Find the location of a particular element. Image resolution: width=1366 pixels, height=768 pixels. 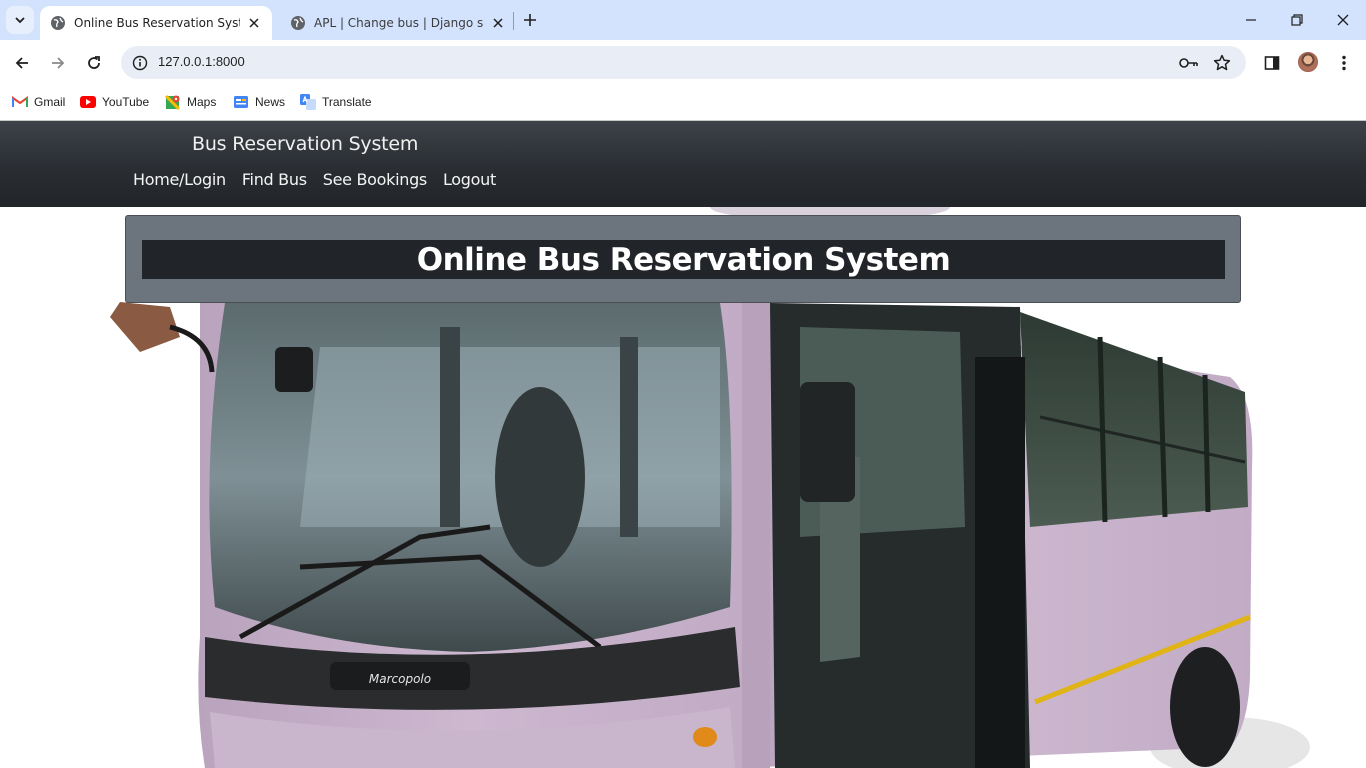

restore-button is located at coordinates (1297, 20).